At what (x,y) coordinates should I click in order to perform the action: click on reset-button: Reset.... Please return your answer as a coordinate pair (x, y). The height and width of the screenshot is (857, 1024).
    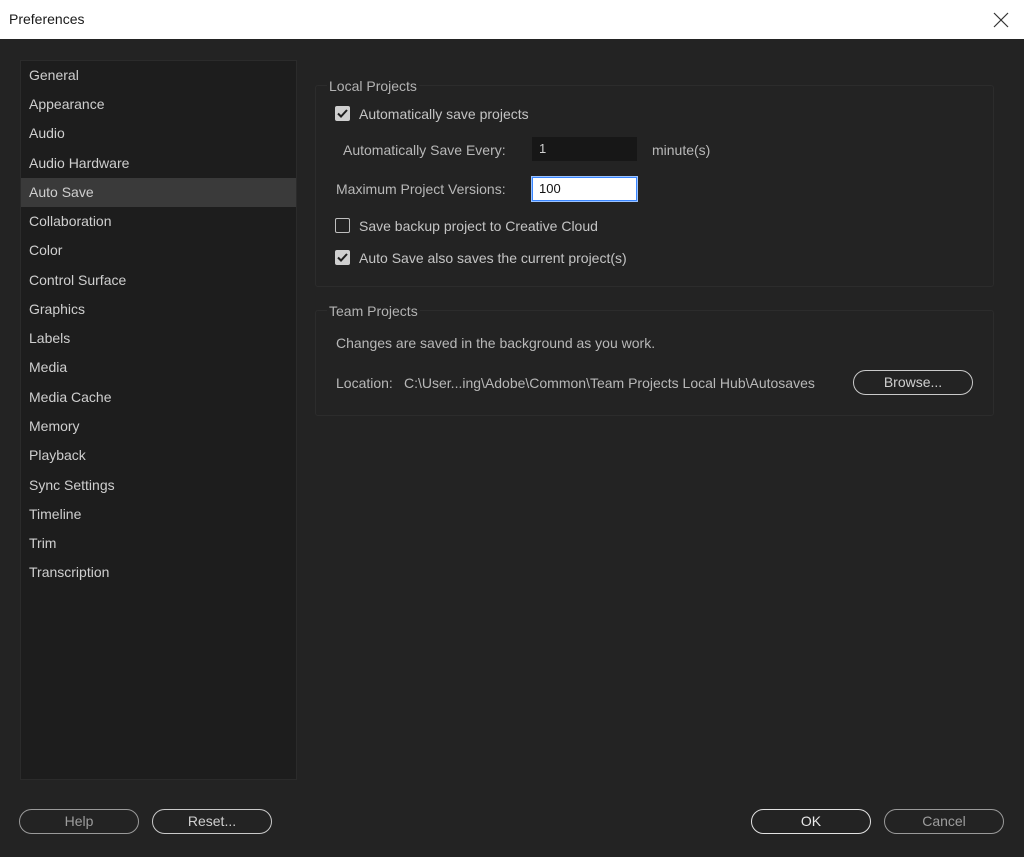
    Looking at the image, I should click on (212, 821).